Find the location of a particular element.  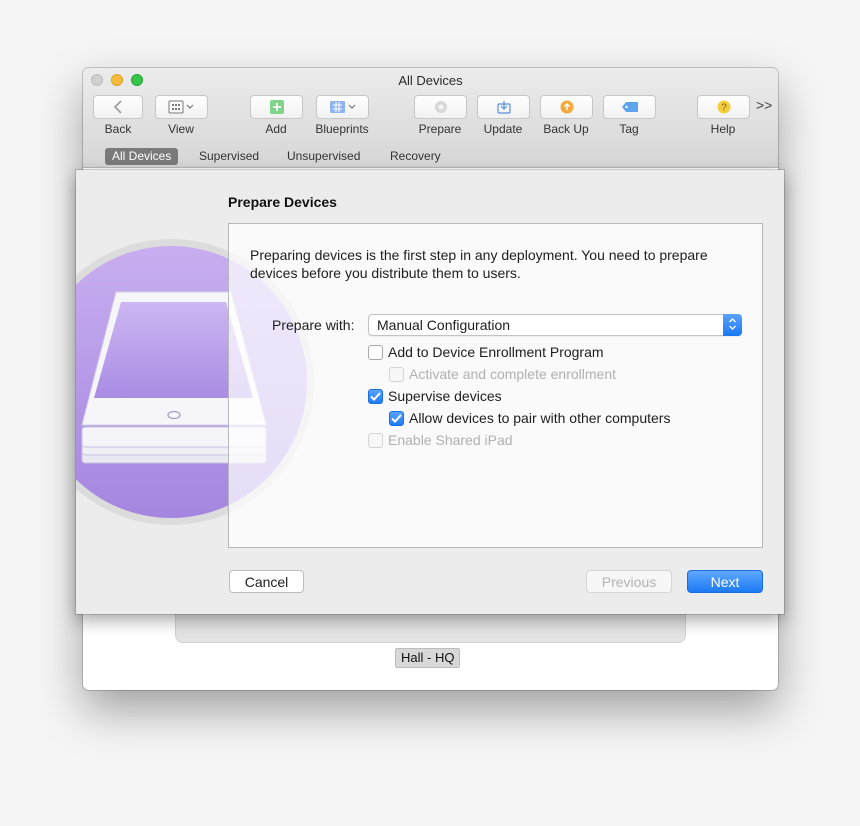

toolbar-overflow-button: >> is located at coordinates (764, 105).